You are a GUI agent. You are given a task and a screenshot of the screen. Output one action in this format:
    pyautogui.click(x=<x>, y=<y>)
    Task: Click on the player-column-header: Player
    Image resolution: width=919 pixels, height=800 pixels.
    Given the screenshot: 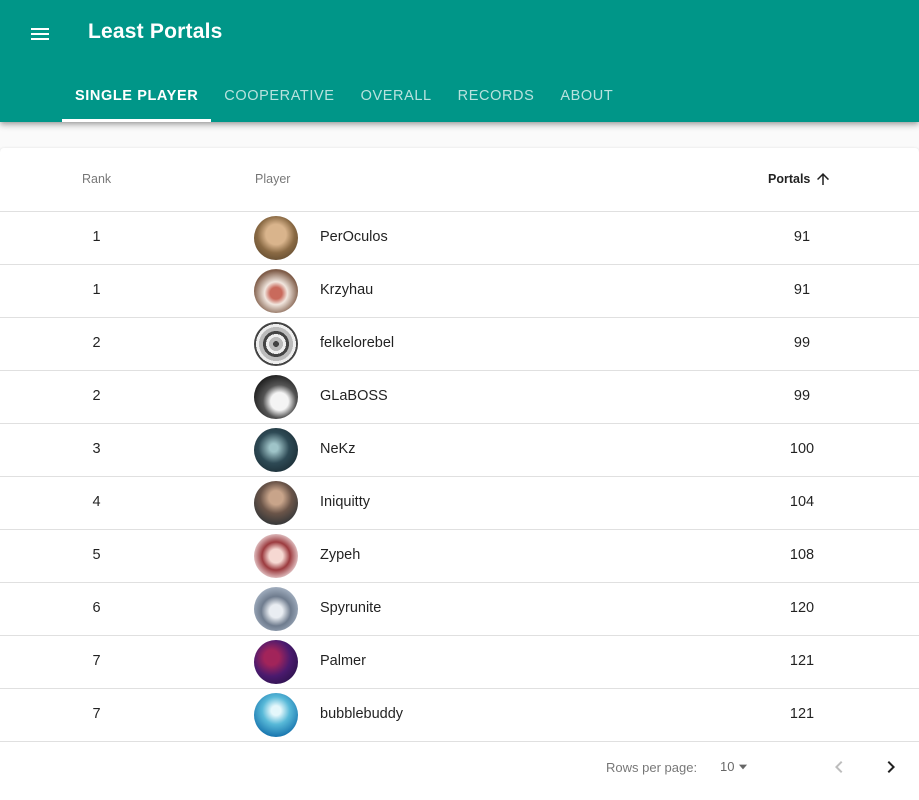 What is the action you would take?
    pyautogui.click(x=272, y=179)
    